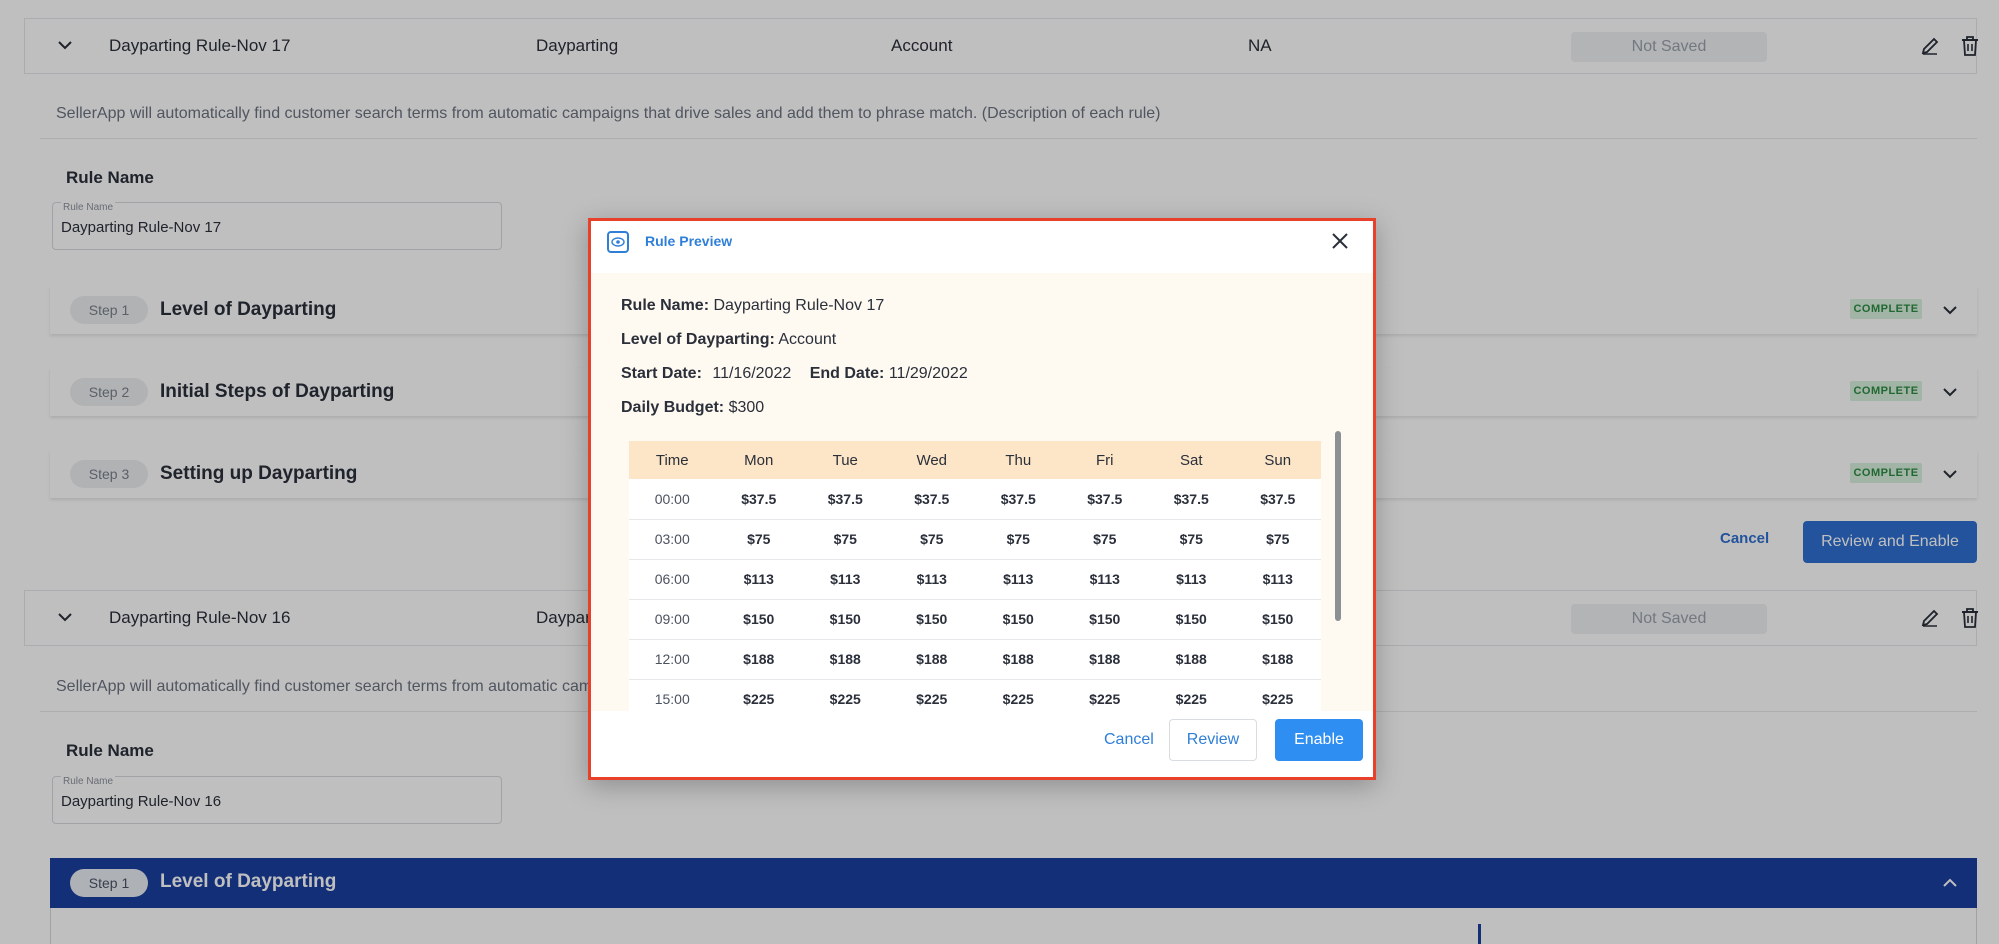 This screenshot has width=1999, height=944. Describe the element at coordinates (1129, 740) in the screenshot. I see `cancel-button: Cancel` at that location.